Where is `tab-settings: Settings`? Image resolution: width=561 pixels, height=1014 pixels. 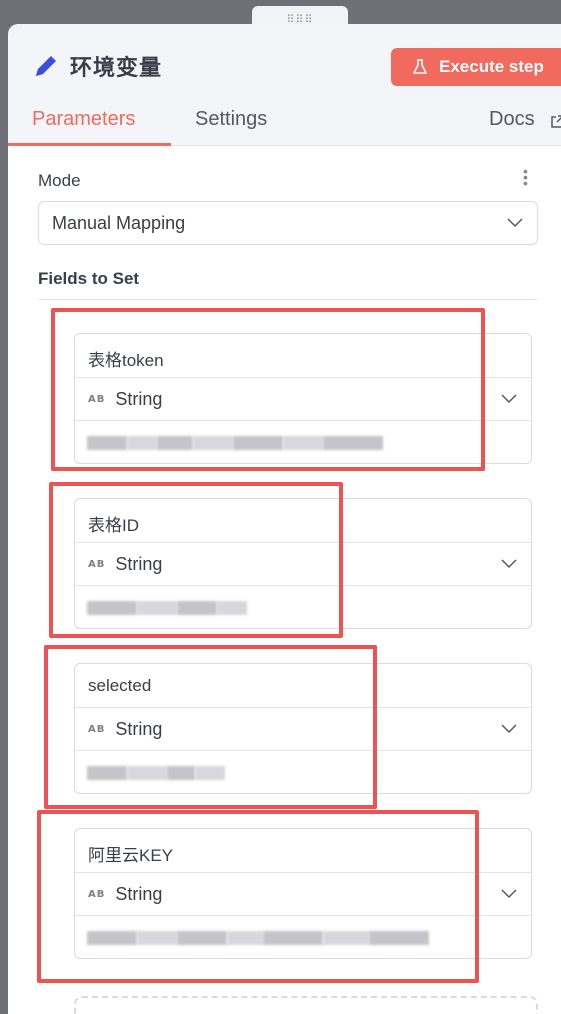 tab-settings: Settings is located at coordinates (231, 119).